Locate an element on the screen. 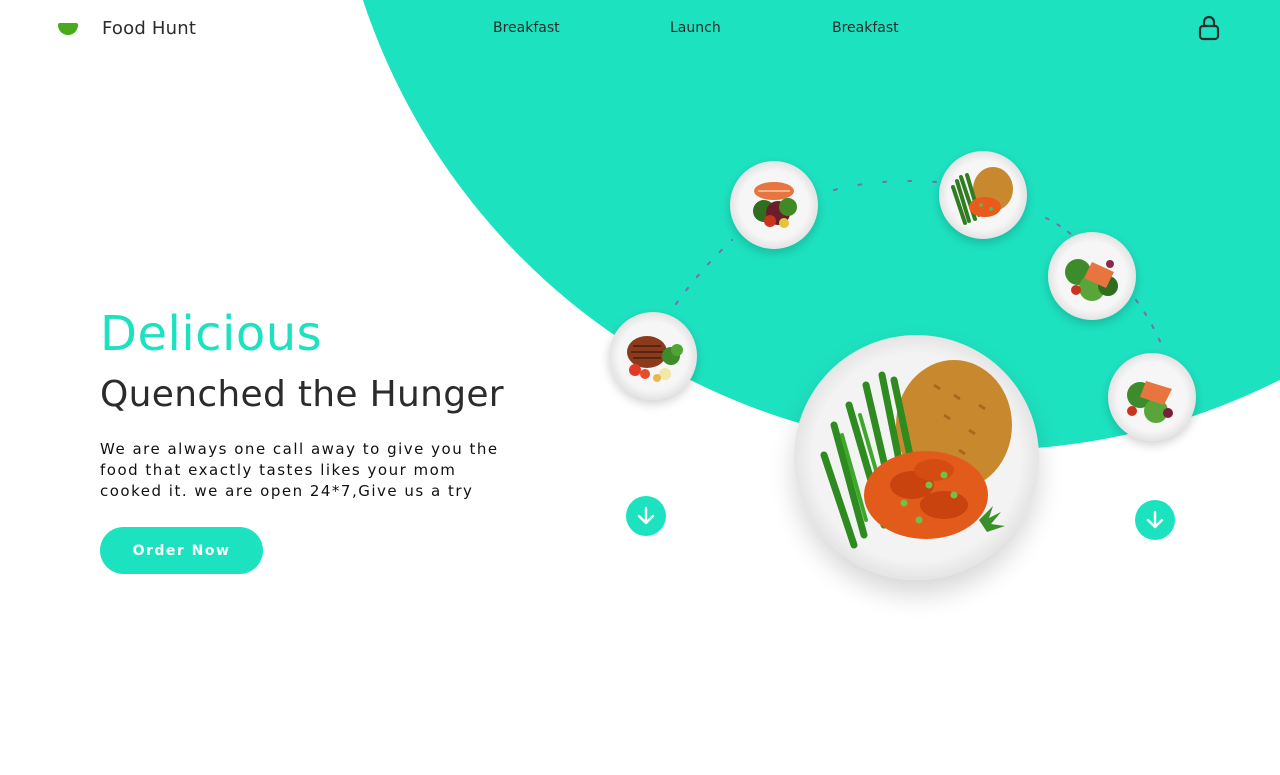 The height and width of the screenshot is (775, 1280). featured-dish-image is located at coordinates (916, 457).